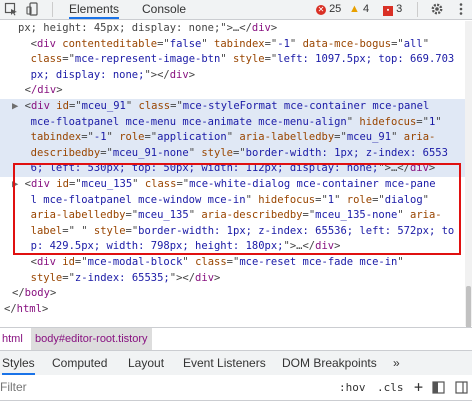 This screenshot has height=410, width=472. I want to click on toggle-element-state-icon, so click(438, 387).